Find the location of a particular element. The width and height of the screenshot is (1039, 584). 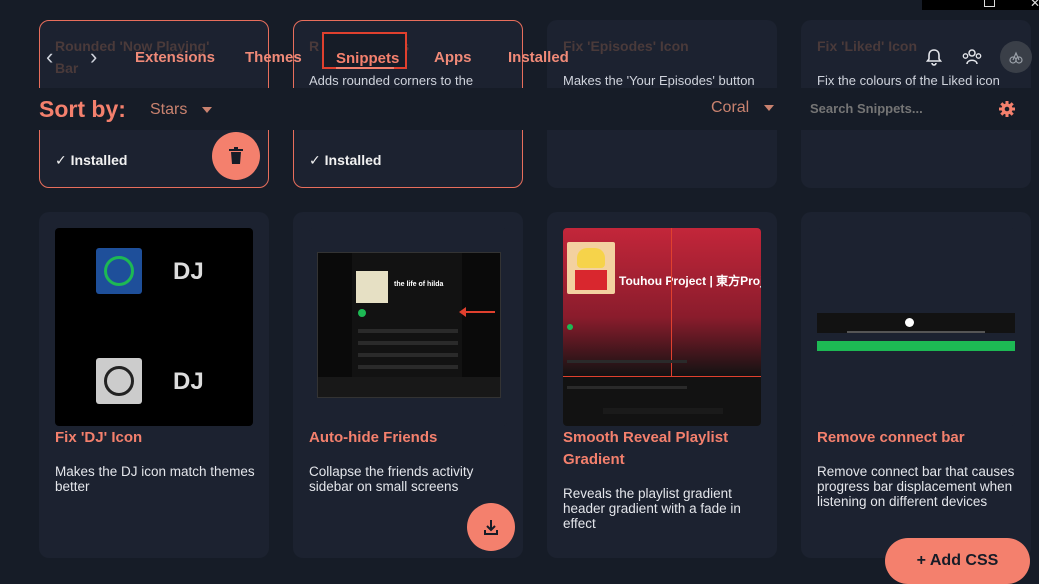

card-thumbnail: the life of hilda is located at coordinates (408, 327).